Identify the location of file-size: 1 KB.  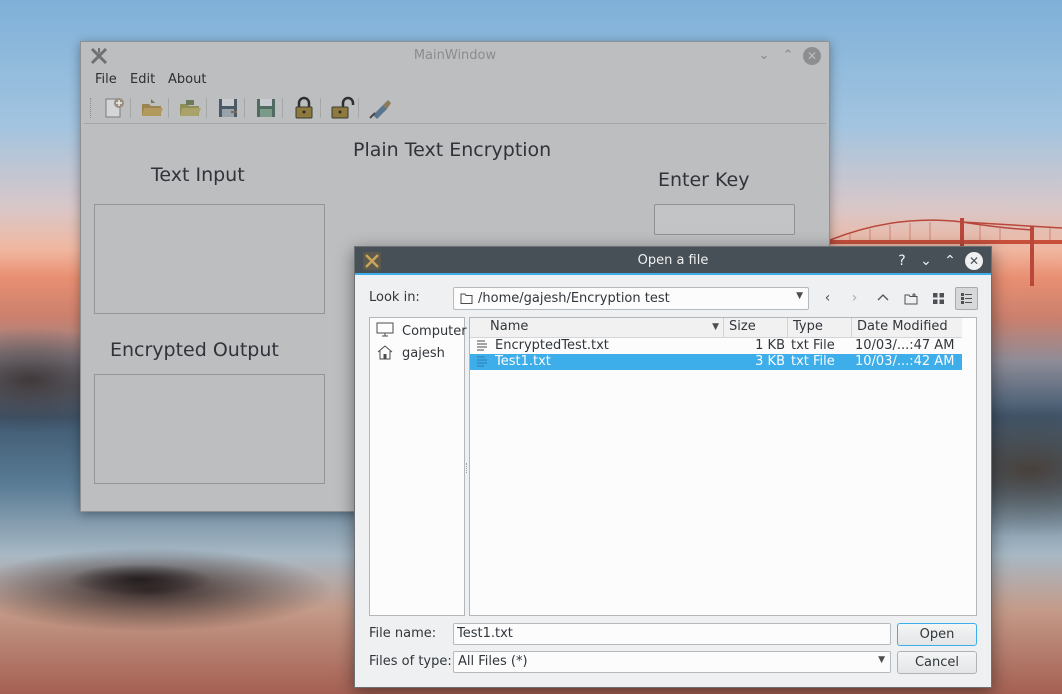
(770, 345).